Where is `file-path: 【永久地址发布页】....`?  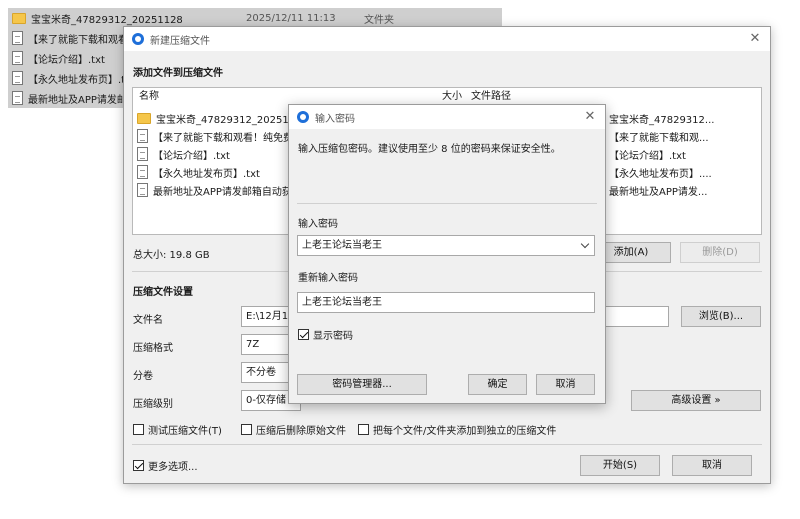 file-path: 【永久地址发布页】.... is located at coordinates (660, 174).